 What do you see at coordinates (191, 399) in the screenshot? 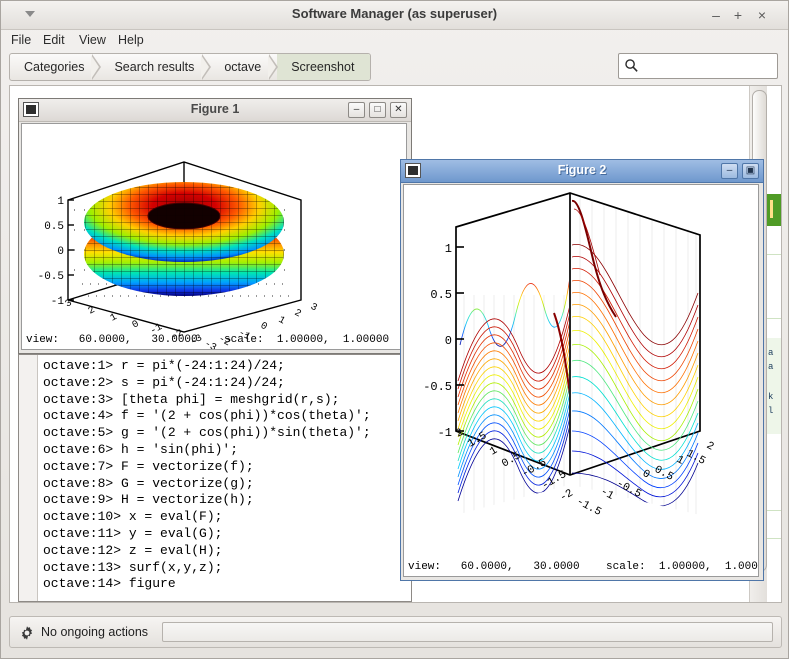
I see `terminal-line: octave:3> [theta phi] = meshgrid(r,s);` at bounding box center [191, 399].